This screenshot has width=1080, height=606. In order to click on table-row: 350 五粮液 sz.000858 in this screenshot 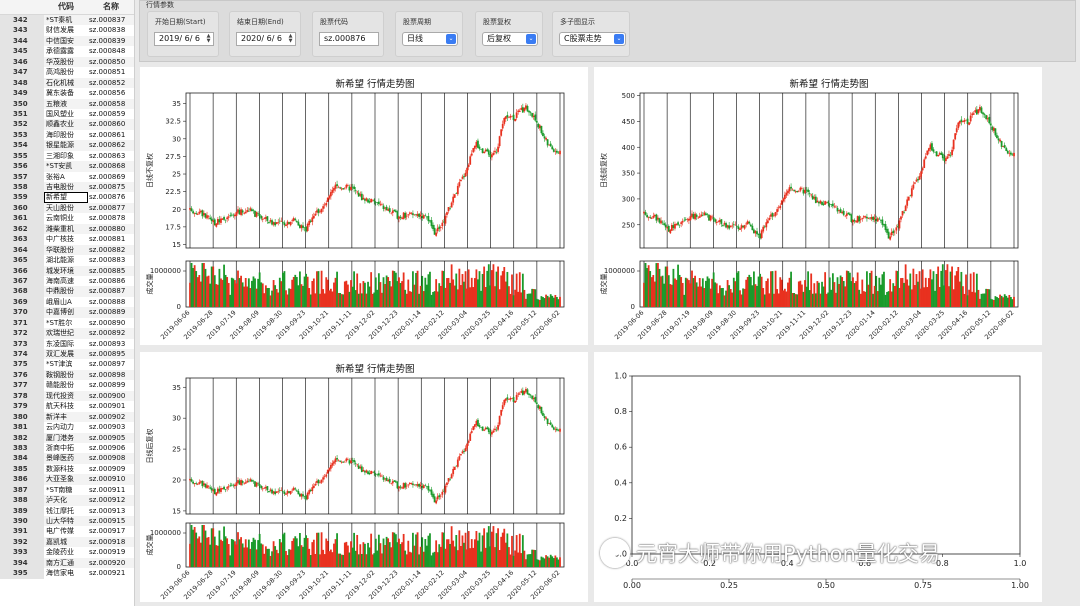, I will do `click(67, 103)`.